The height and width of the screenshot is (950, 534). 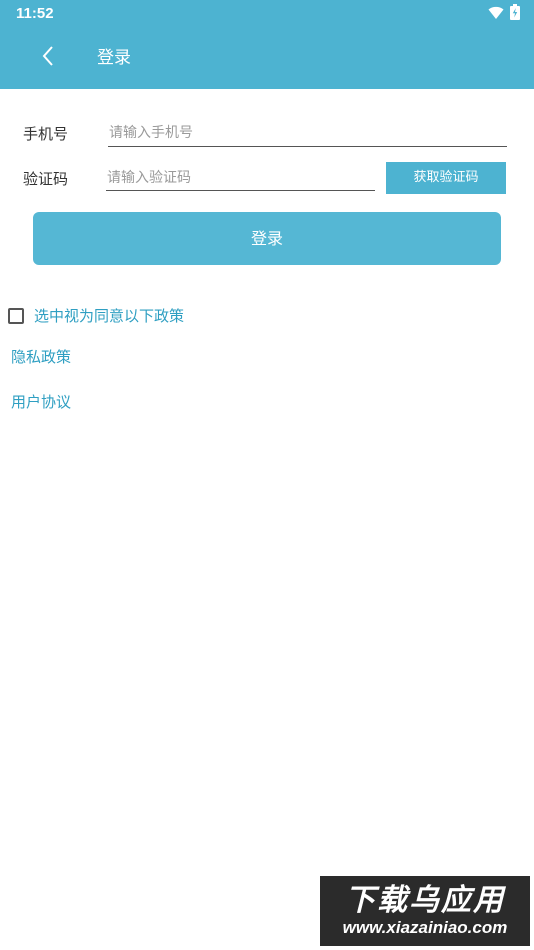 I want to click on battery-charging-icon, so click(x=515, y=14).